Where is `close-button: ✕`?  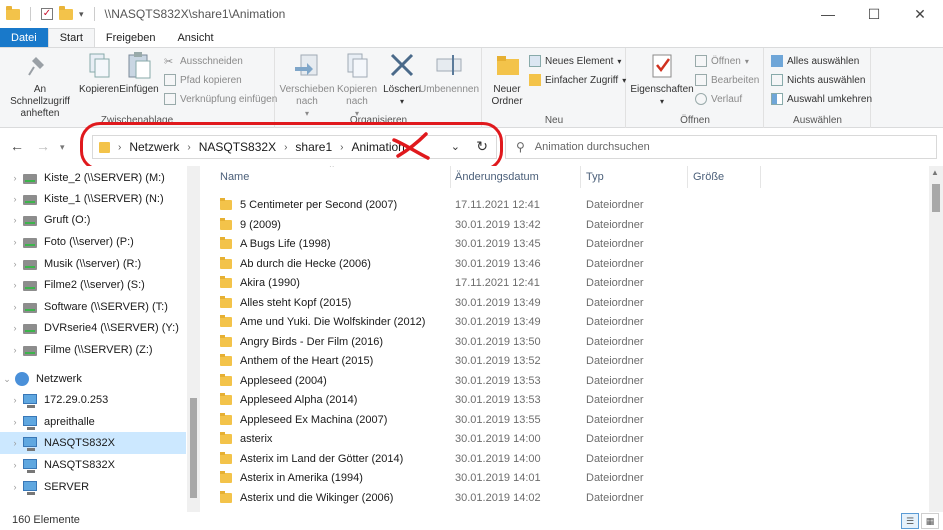
close-button: ✕ is located at coordinates (920, 14).